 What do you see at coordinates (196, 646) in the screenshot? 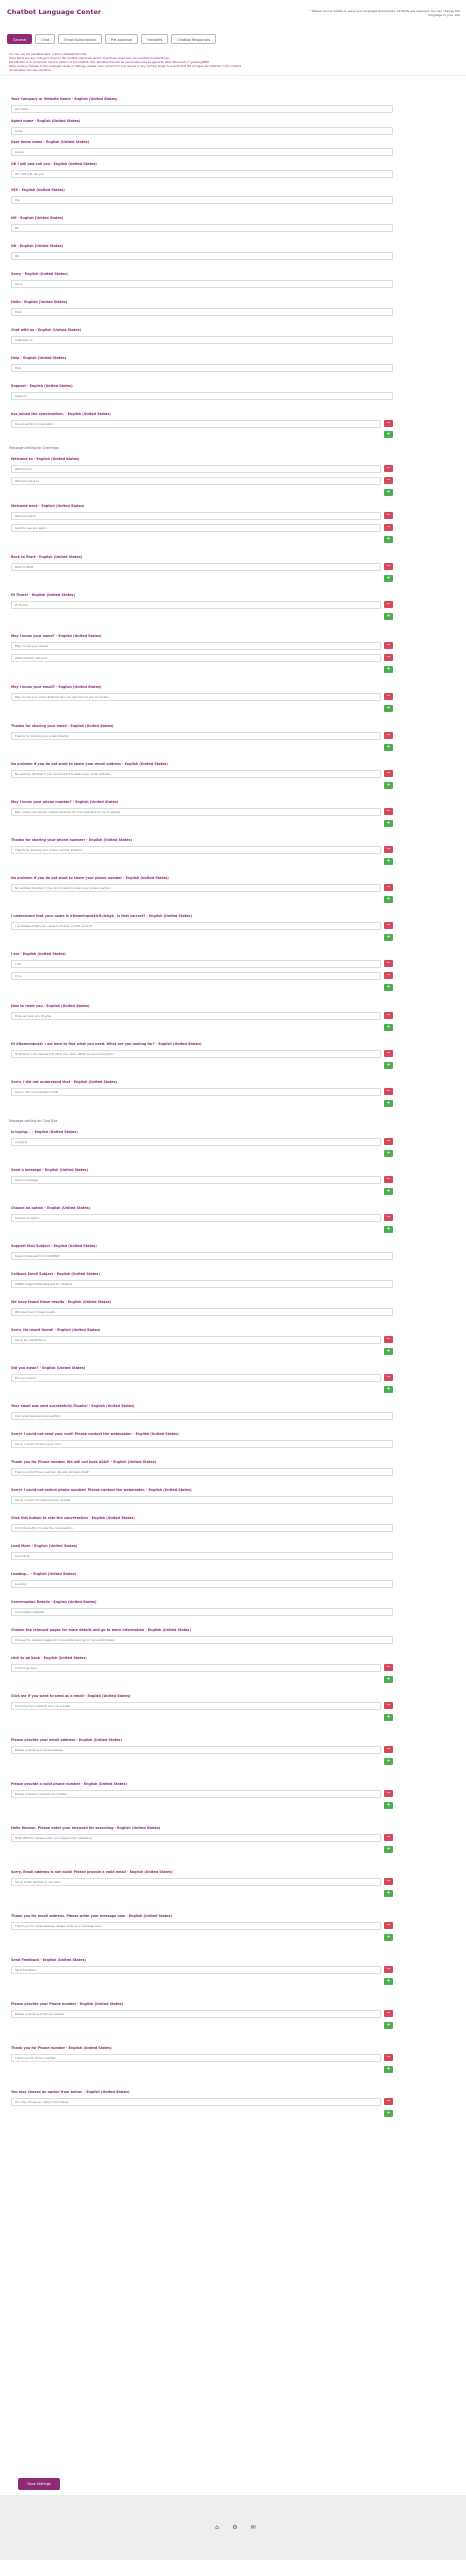
I see `text-input: May I know your name?` at bounding box center [196, 646].